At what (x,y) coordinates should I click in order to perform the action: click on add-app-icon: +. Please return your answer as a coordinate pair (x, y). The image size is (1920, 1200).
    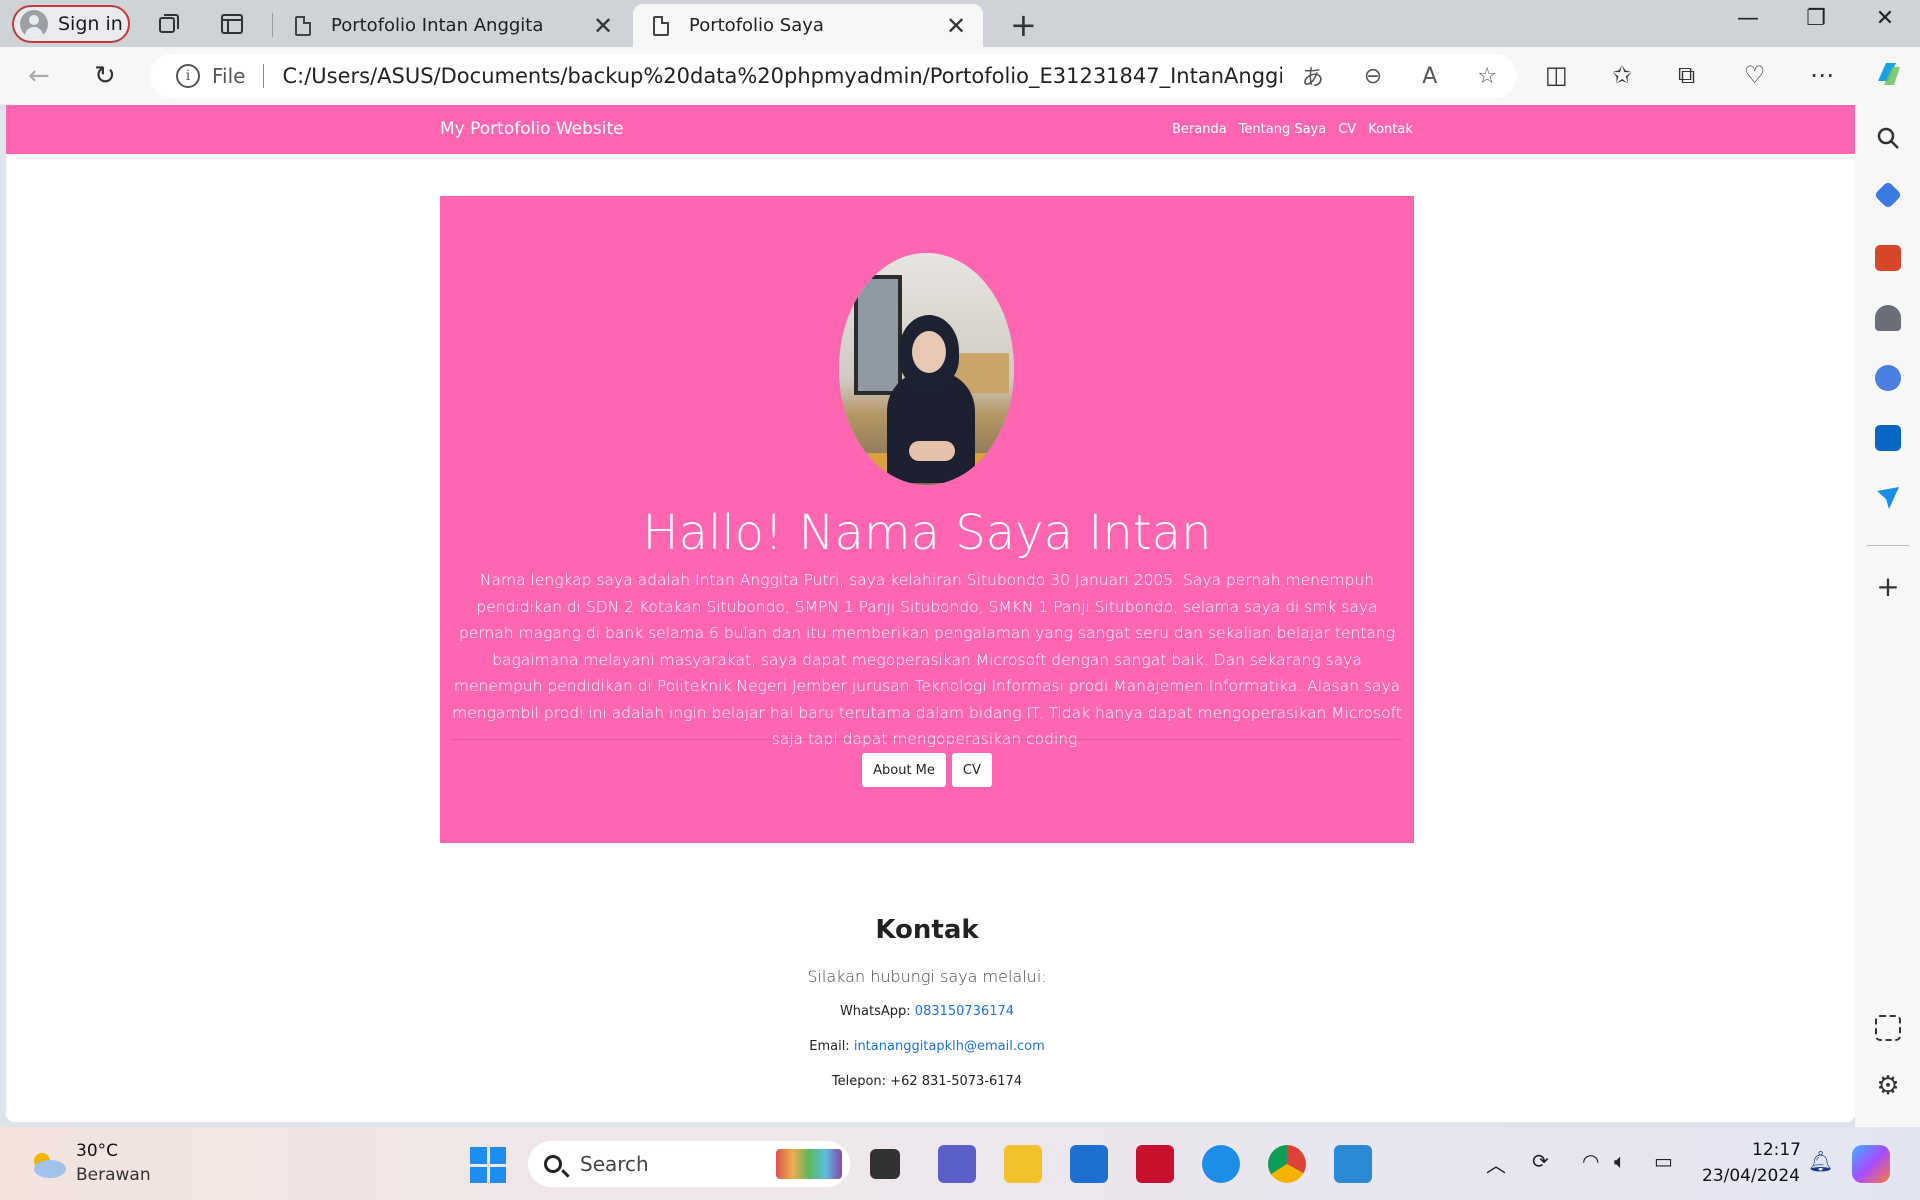
    Looking at the image, I should click on (1888, 587).